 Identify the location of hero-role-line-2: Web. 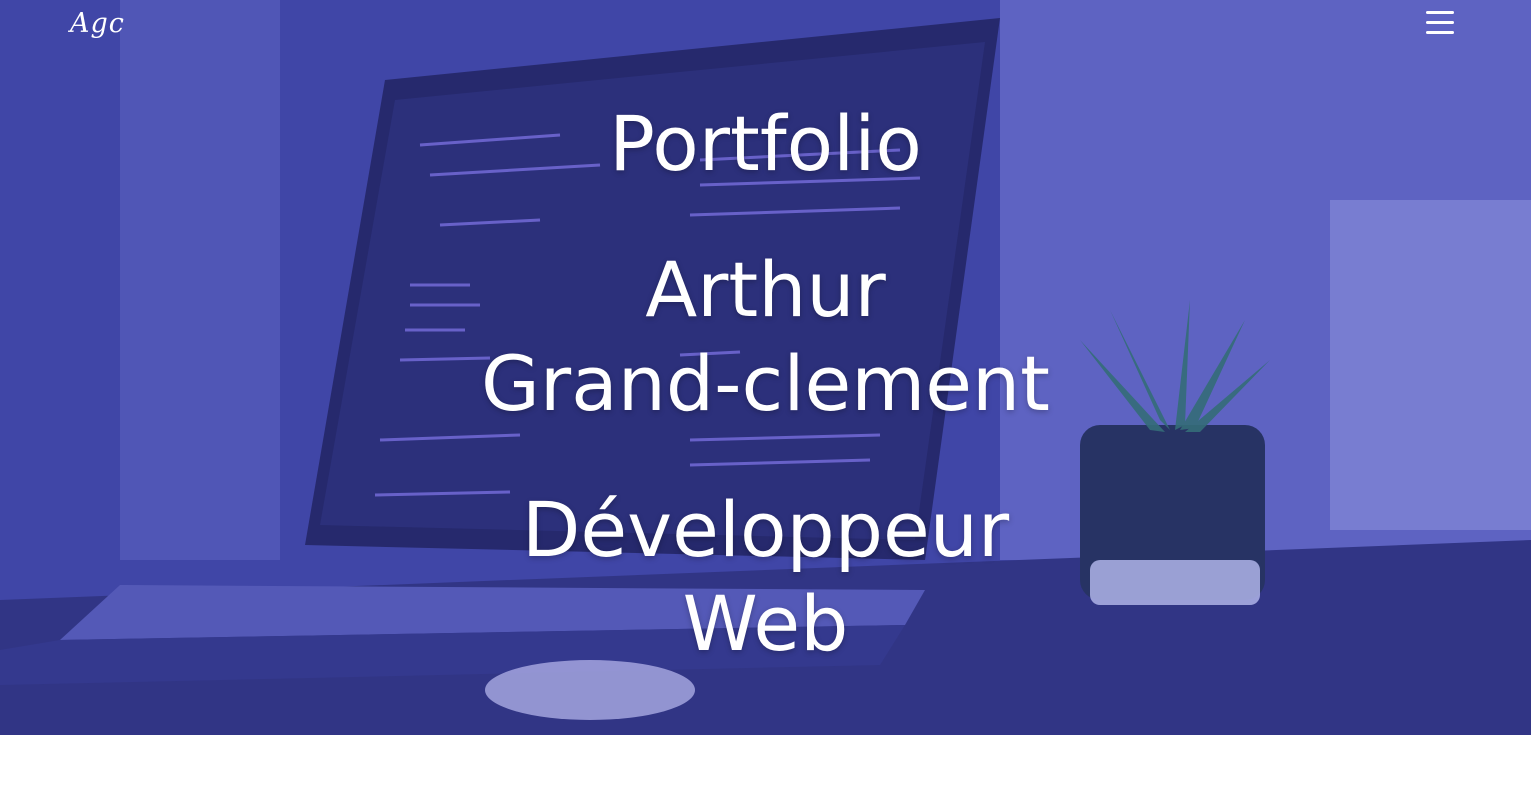
(765, 623).